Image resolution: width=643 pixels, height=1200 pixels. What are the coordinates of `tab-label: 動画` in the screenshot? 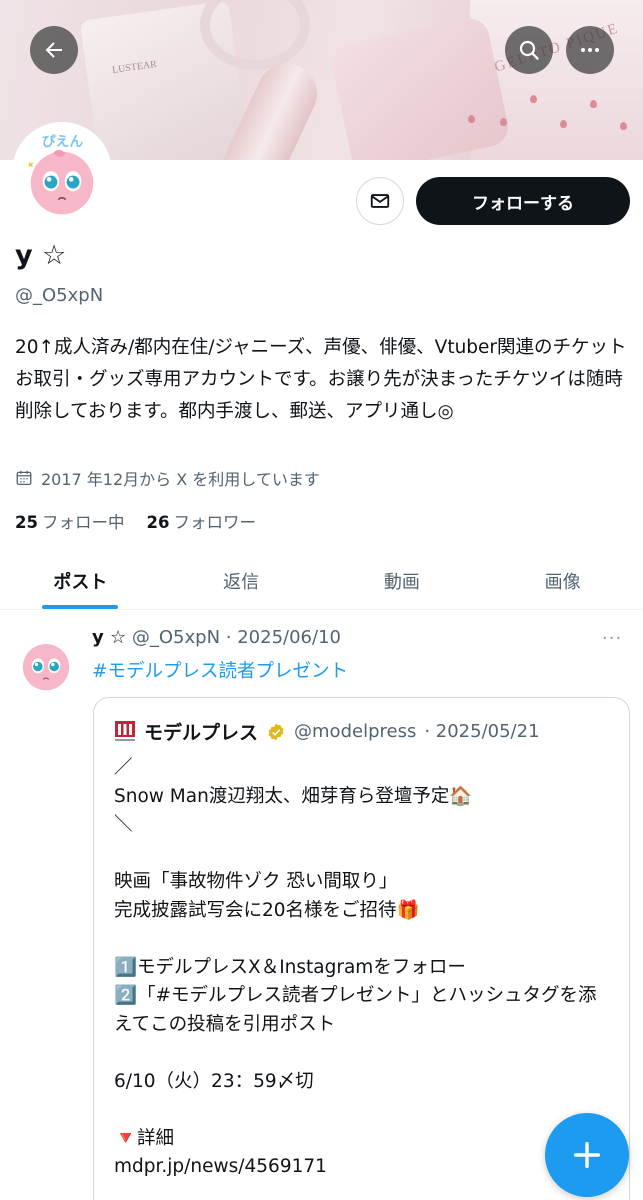 It's located at (401, 582).